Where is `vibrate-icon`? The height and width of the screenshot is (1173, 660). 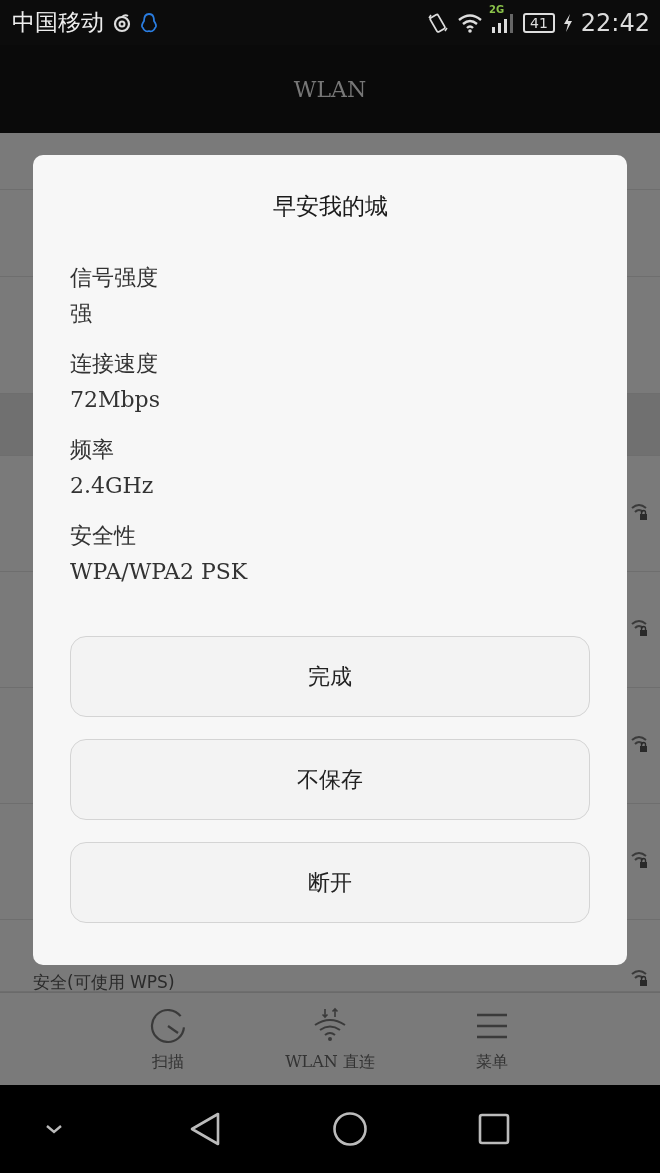
vibrate-icon is located at coordinates (438, 22).